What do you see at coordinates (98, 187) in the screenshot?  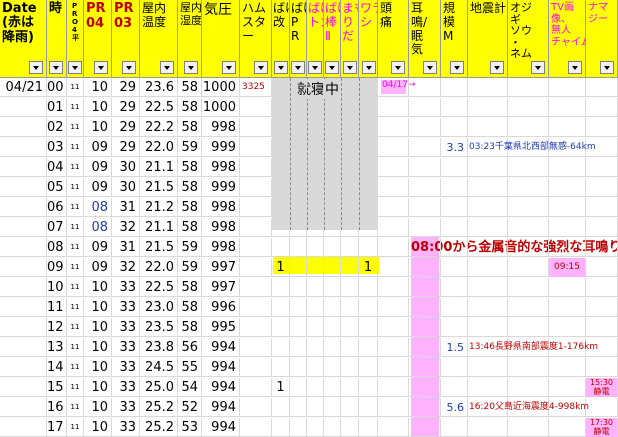 I see `pr04-cell: 09` at bounding box center [98, 187].